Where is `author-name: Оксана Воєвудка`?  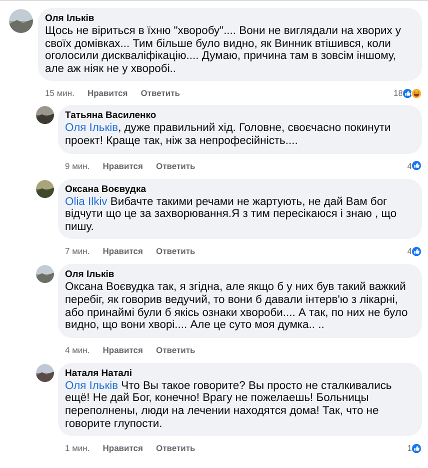
author-name: Оксана Воєвудка is located at coordinates (239, 189).